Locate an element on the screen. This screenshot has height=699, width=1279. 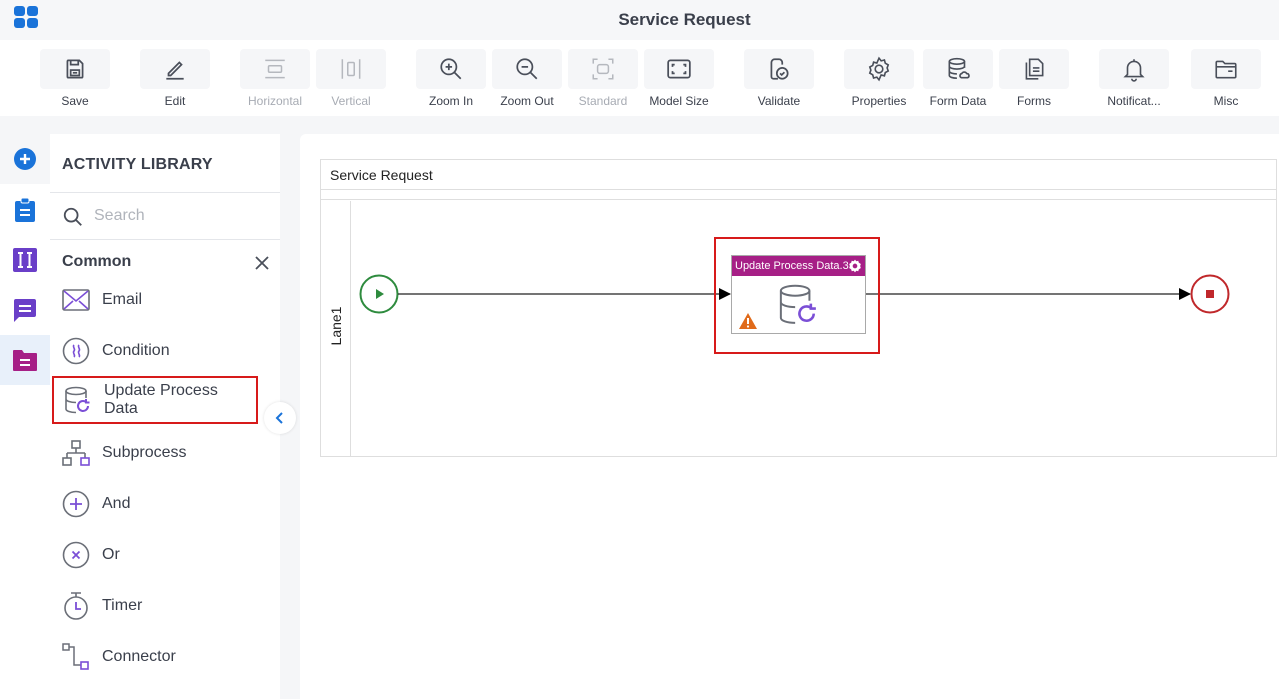
validate-icon is located at coordinates (779, 69).